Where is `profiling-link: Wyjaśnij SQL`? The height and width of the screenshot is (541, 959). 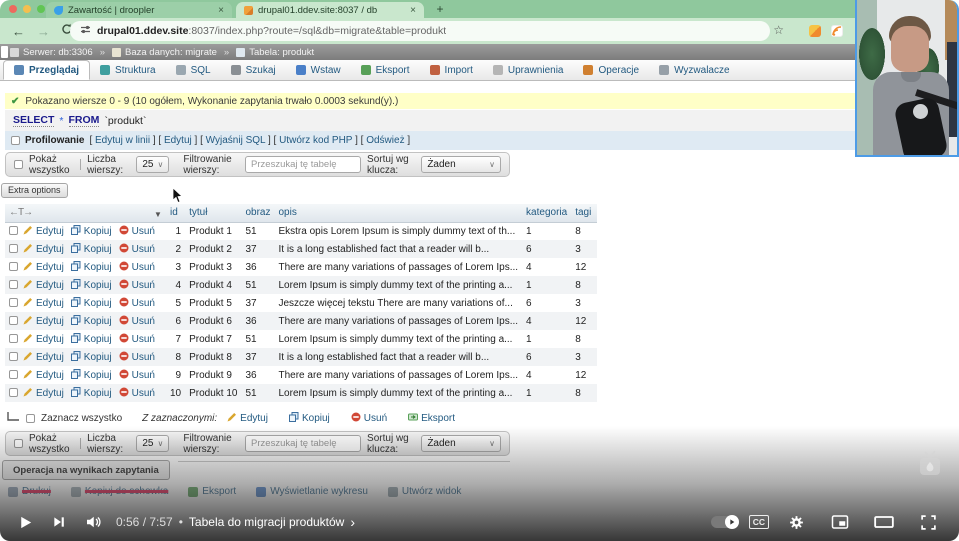
profiling-link: Wyjaśnij SQL is located at coordinates (236, 140).